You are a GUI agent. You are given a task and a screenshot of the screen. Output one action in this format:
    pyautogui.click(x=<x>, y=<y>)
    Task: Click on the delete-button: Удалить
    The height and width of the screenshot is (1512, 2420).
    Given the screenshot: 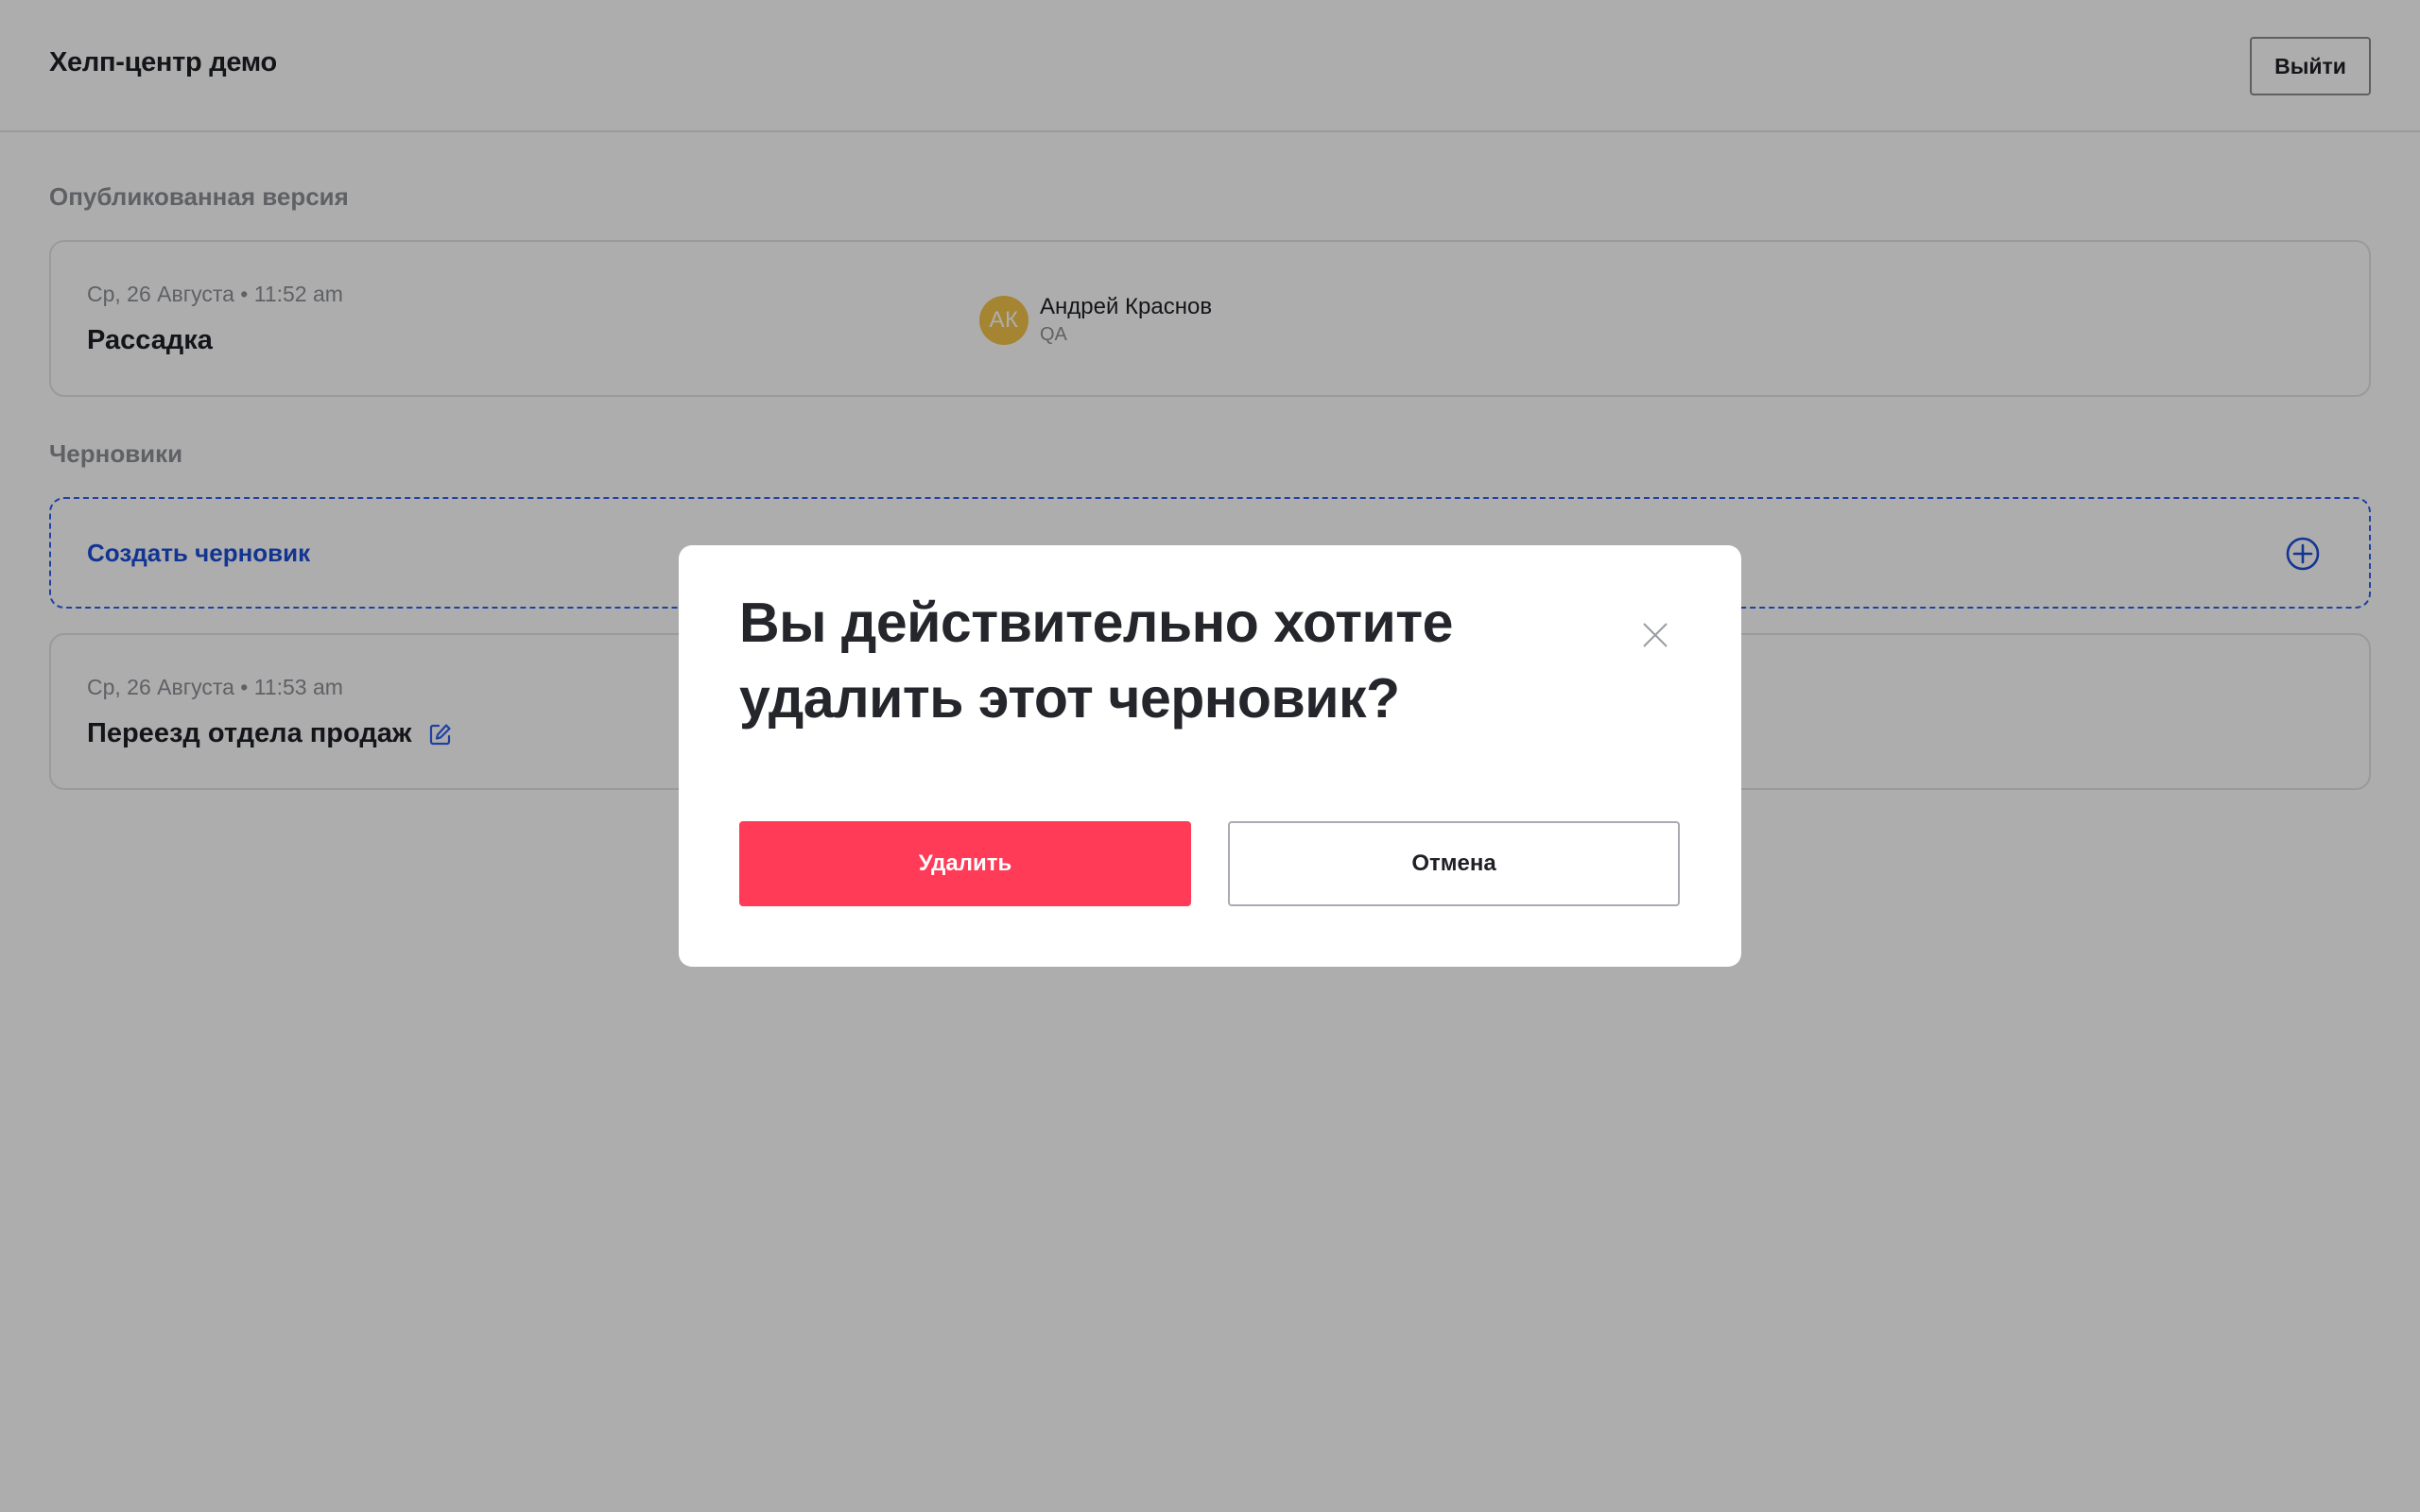 What is the action you would take?
    pyautogui.click(x=965, y=863)
    